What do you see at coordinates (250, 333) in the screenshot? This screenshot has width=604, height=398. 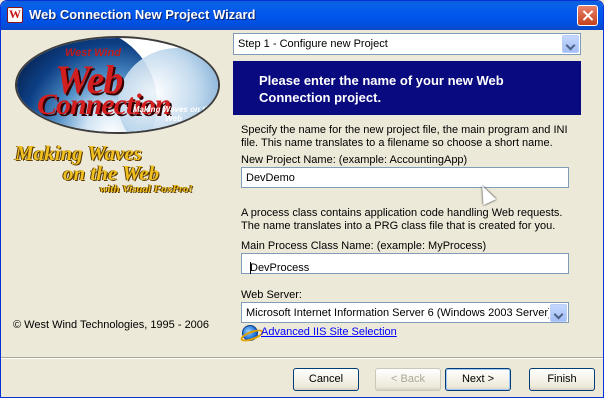 I see `internet-explorer-icon` at bounding box center [250, 333].